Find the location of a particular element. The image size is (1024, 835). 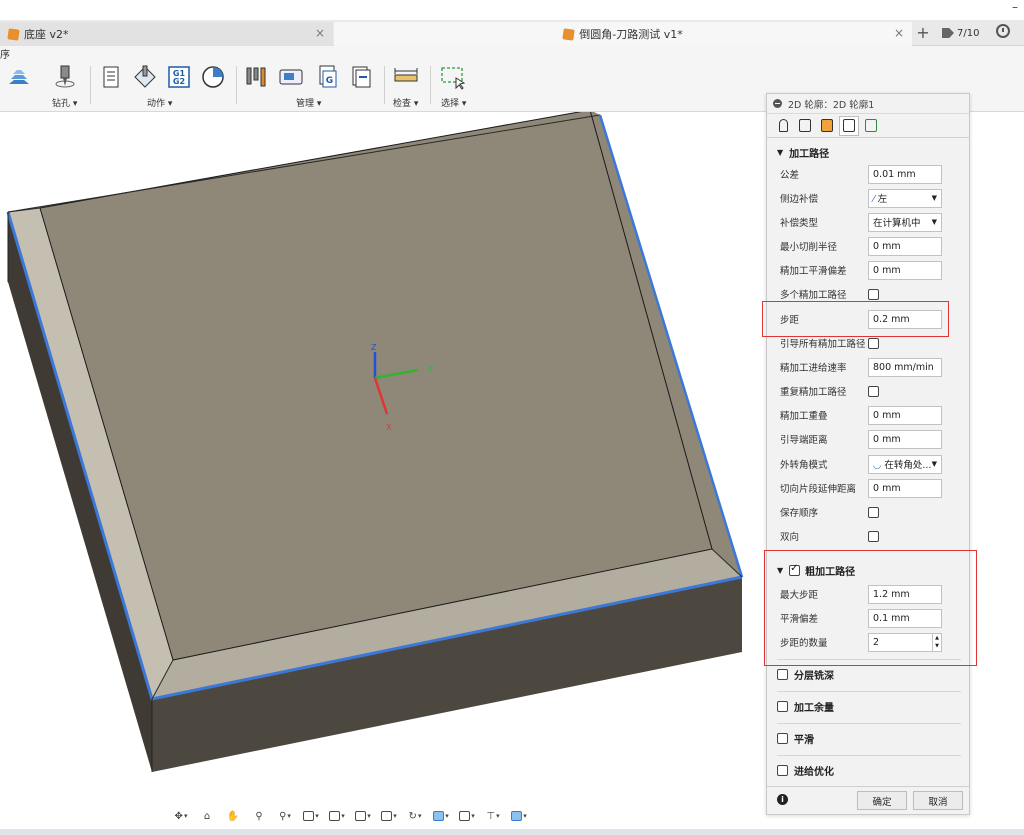

feed-optimization-section: 进给优化 is located at coordinates (869, 770).